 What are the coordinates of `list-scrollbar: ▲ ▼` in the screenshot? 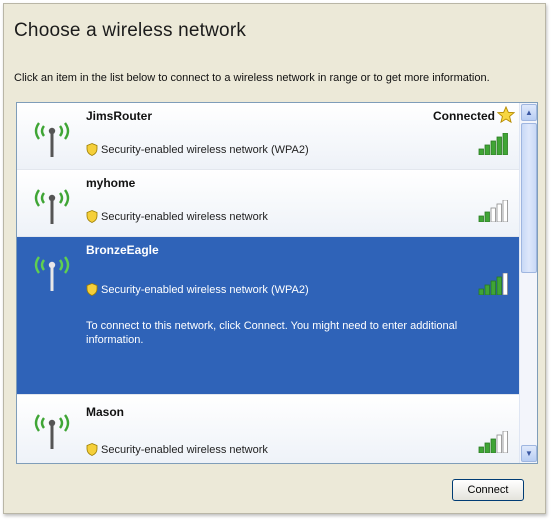 It's located at (528, 283).